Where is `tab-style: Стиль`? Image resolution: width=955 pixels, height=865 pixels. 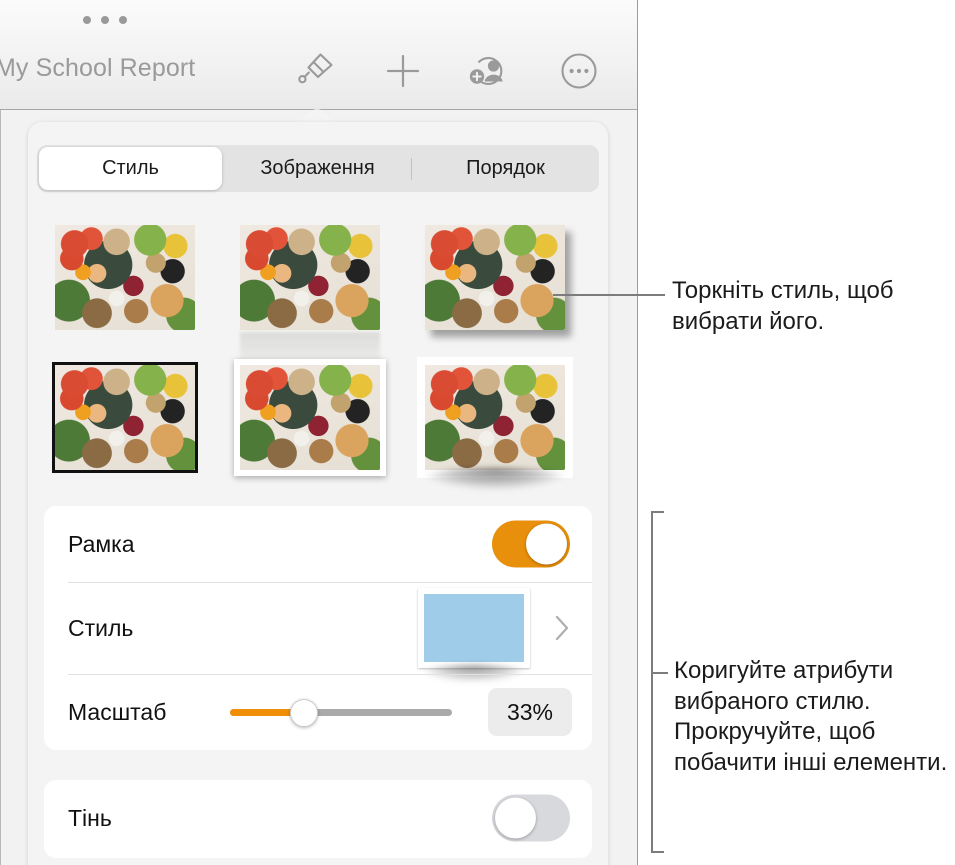
tab-style: Стиль is located at coordinates (130, 168).